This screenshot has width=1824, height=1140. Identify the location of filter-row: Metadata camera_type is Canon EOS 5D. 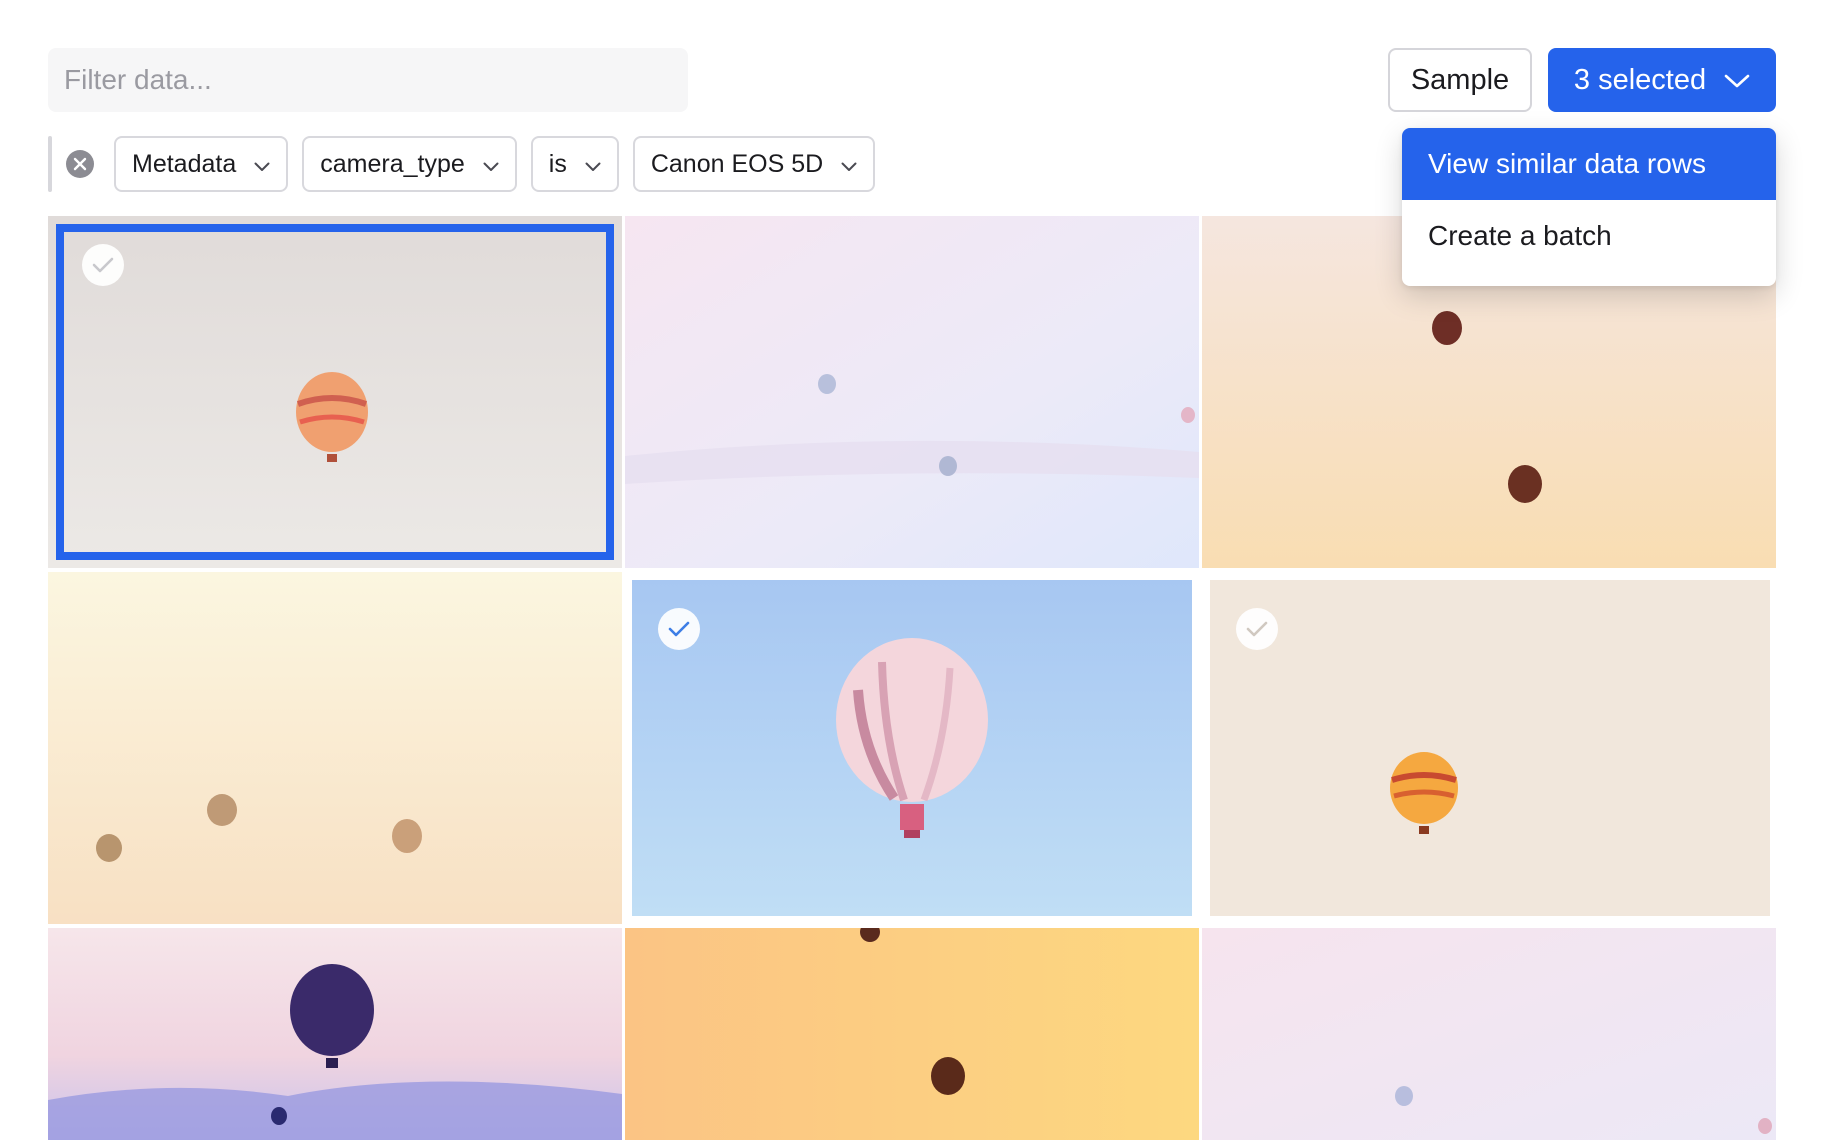
(468, 164).